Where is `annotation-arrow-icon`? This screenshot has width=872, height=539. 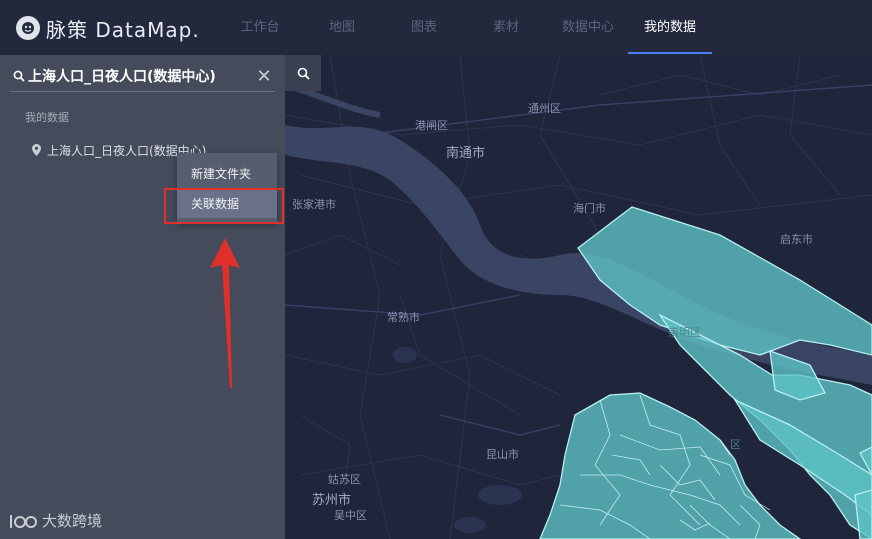
annotation-arrow-icon is located at coordinates (225, 313).